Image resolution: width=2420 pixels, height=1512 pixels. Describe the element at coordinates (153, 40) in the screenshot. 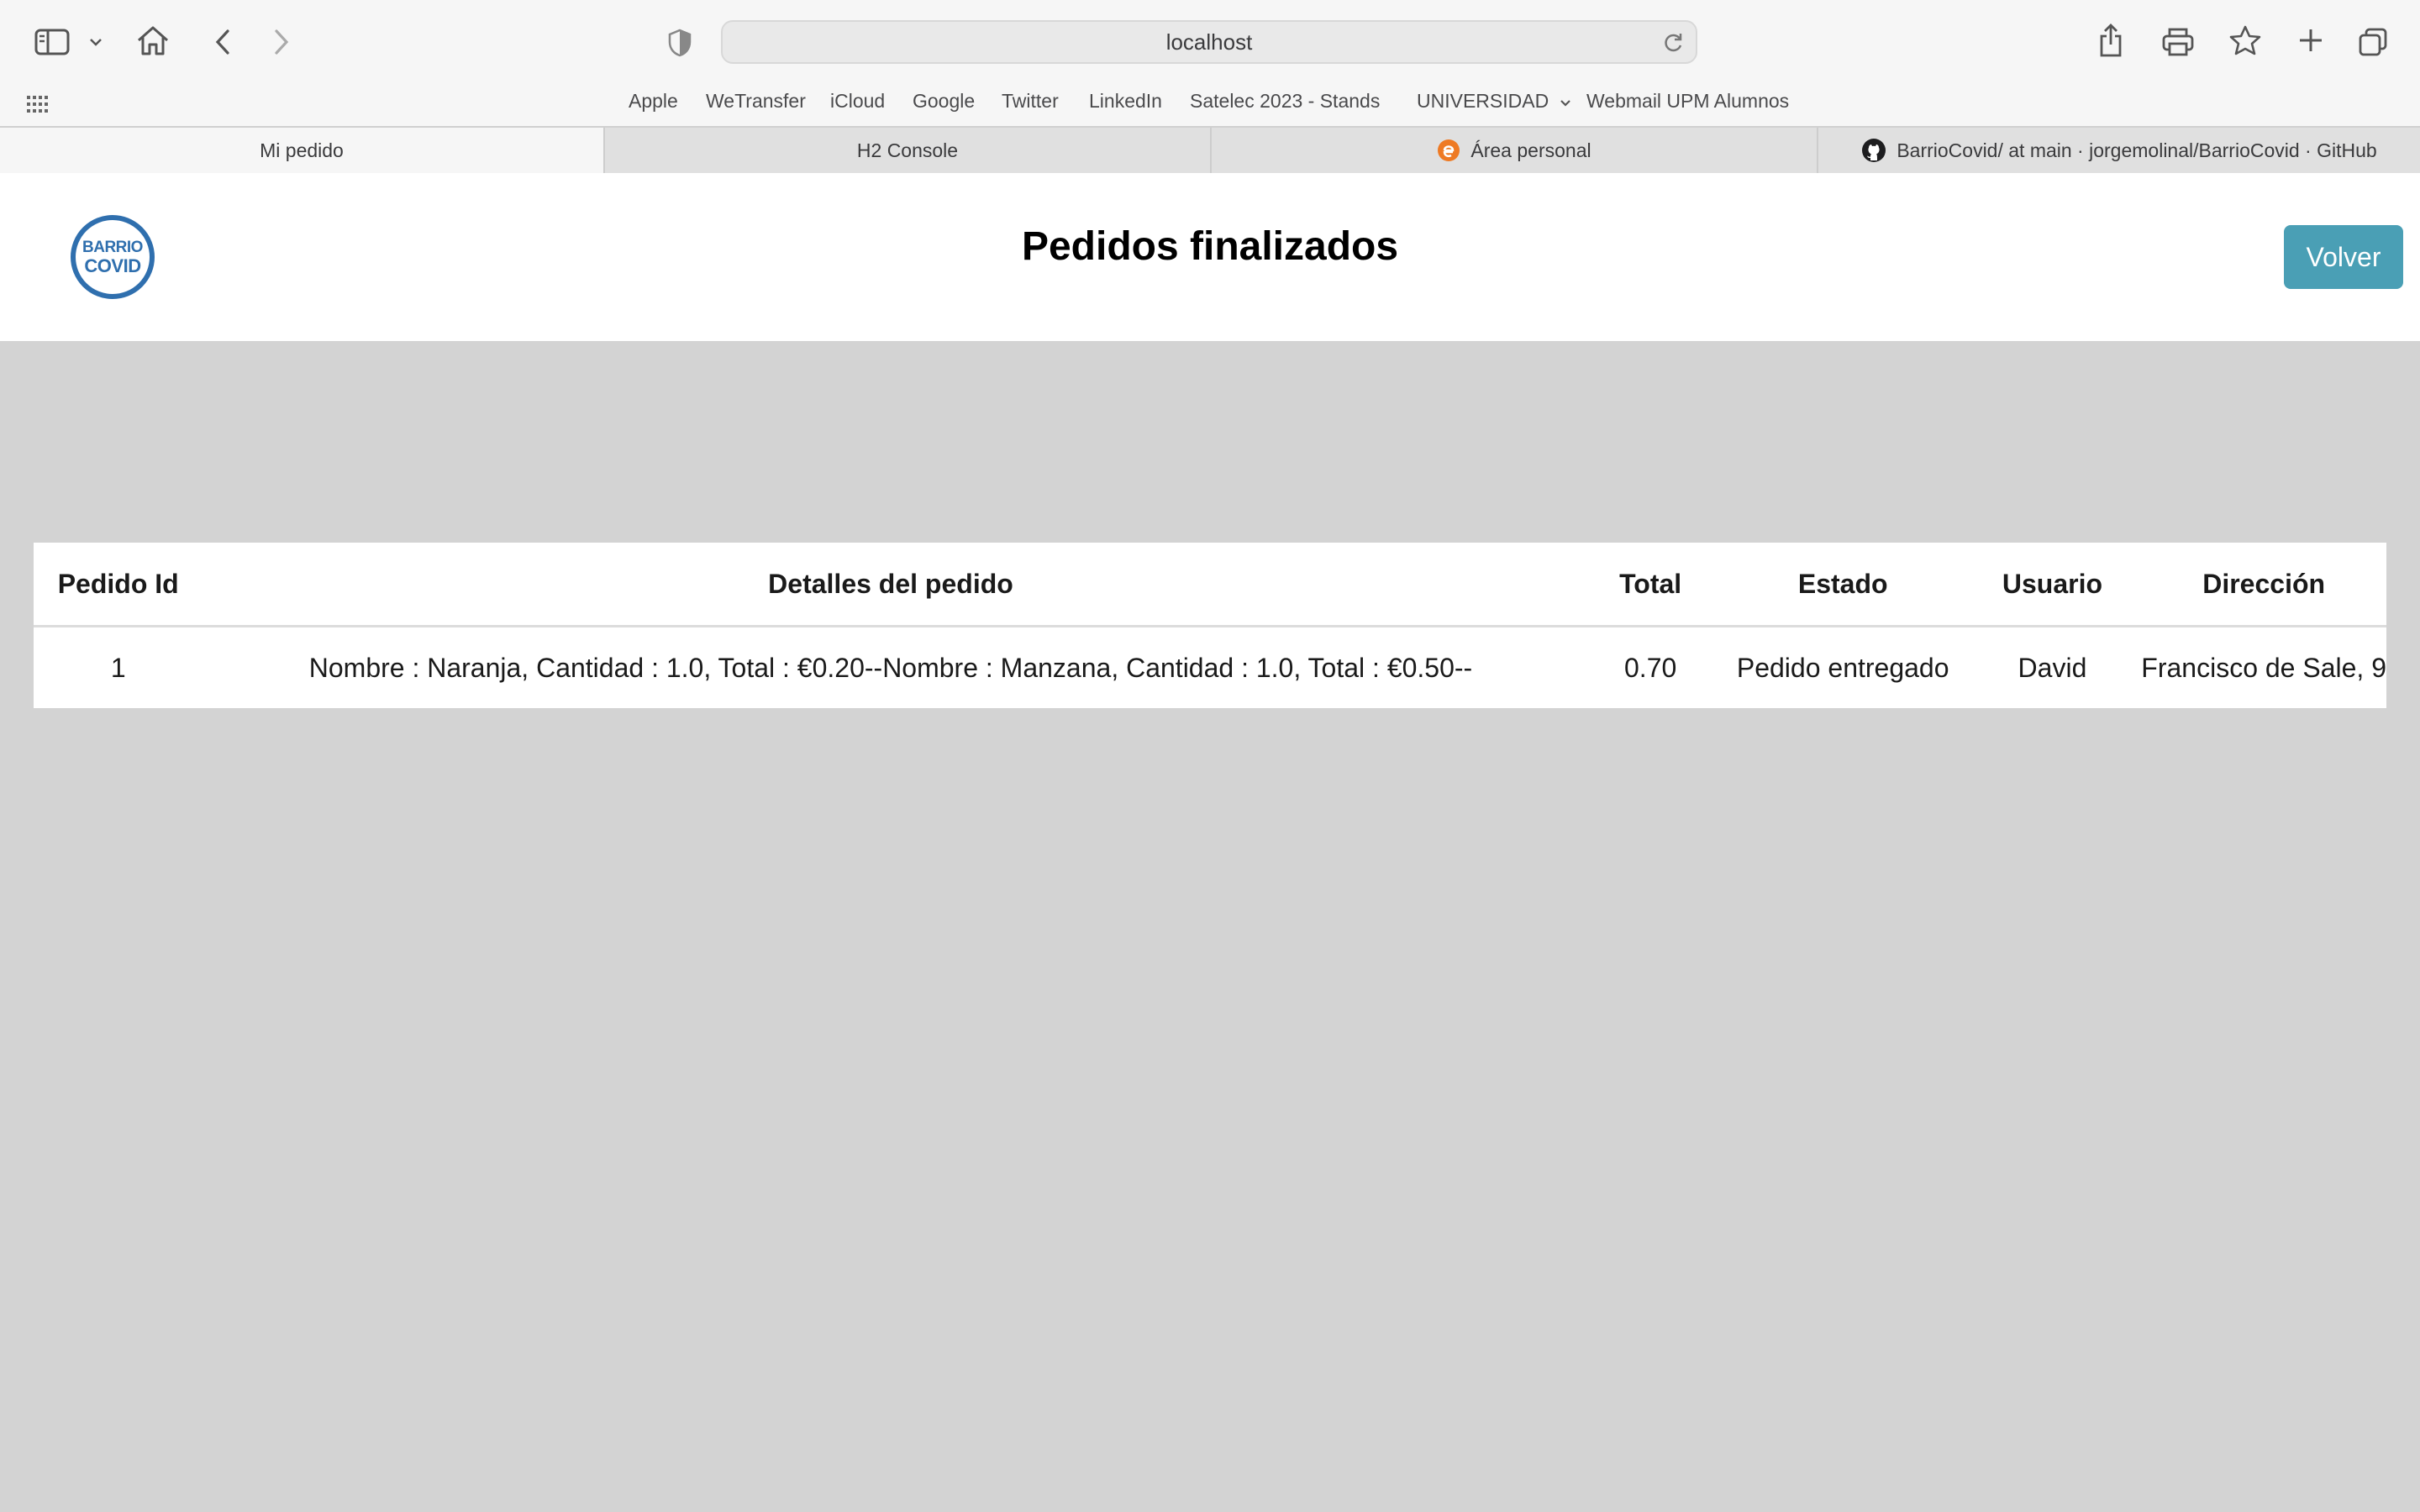

I see `home-icon` at that location.